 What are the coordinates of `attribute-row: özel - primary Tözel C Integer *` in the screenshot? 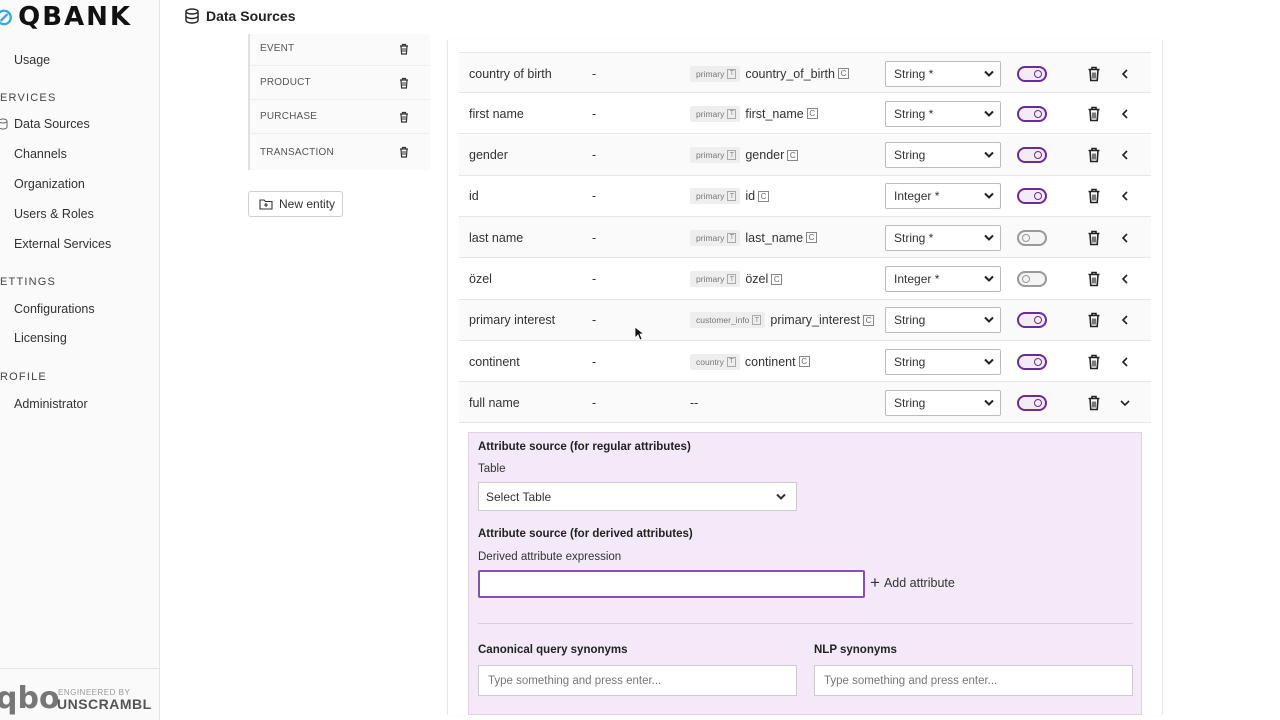 It's located at (805, 279).